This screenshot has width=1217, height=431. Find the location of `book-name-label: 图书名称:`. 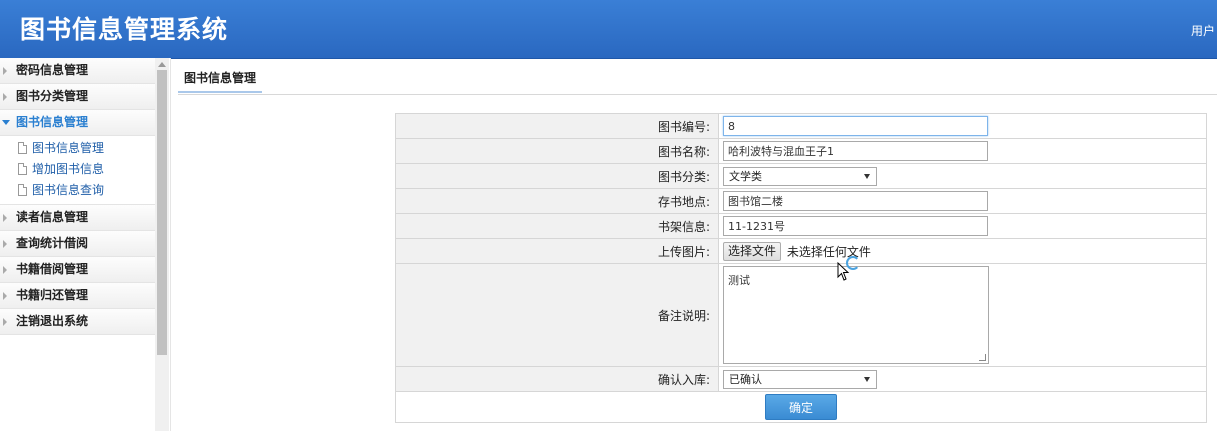

book-name-label: 图书名称: is located at coordinates (557, 151).